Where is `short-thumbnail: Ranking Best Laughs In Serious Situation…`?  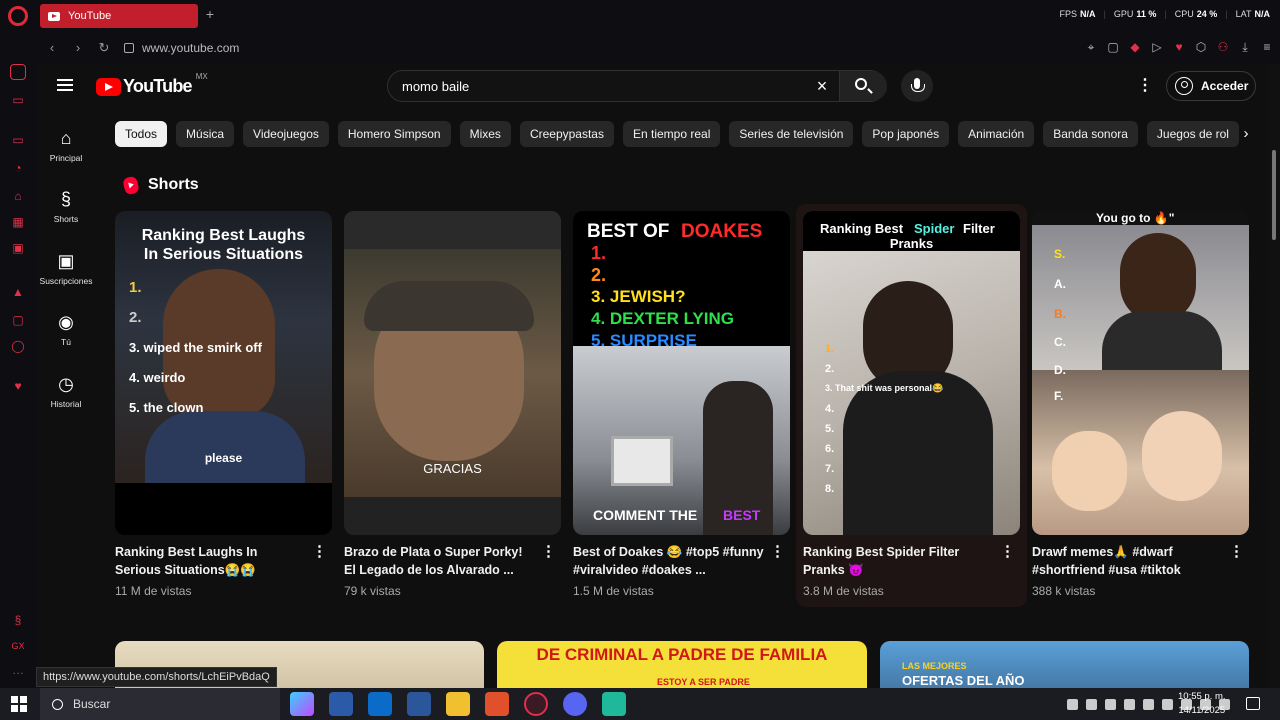
short-thumbnail: Ranking Best Laughs In Serious Situation… is located at coordinates (223, 373).